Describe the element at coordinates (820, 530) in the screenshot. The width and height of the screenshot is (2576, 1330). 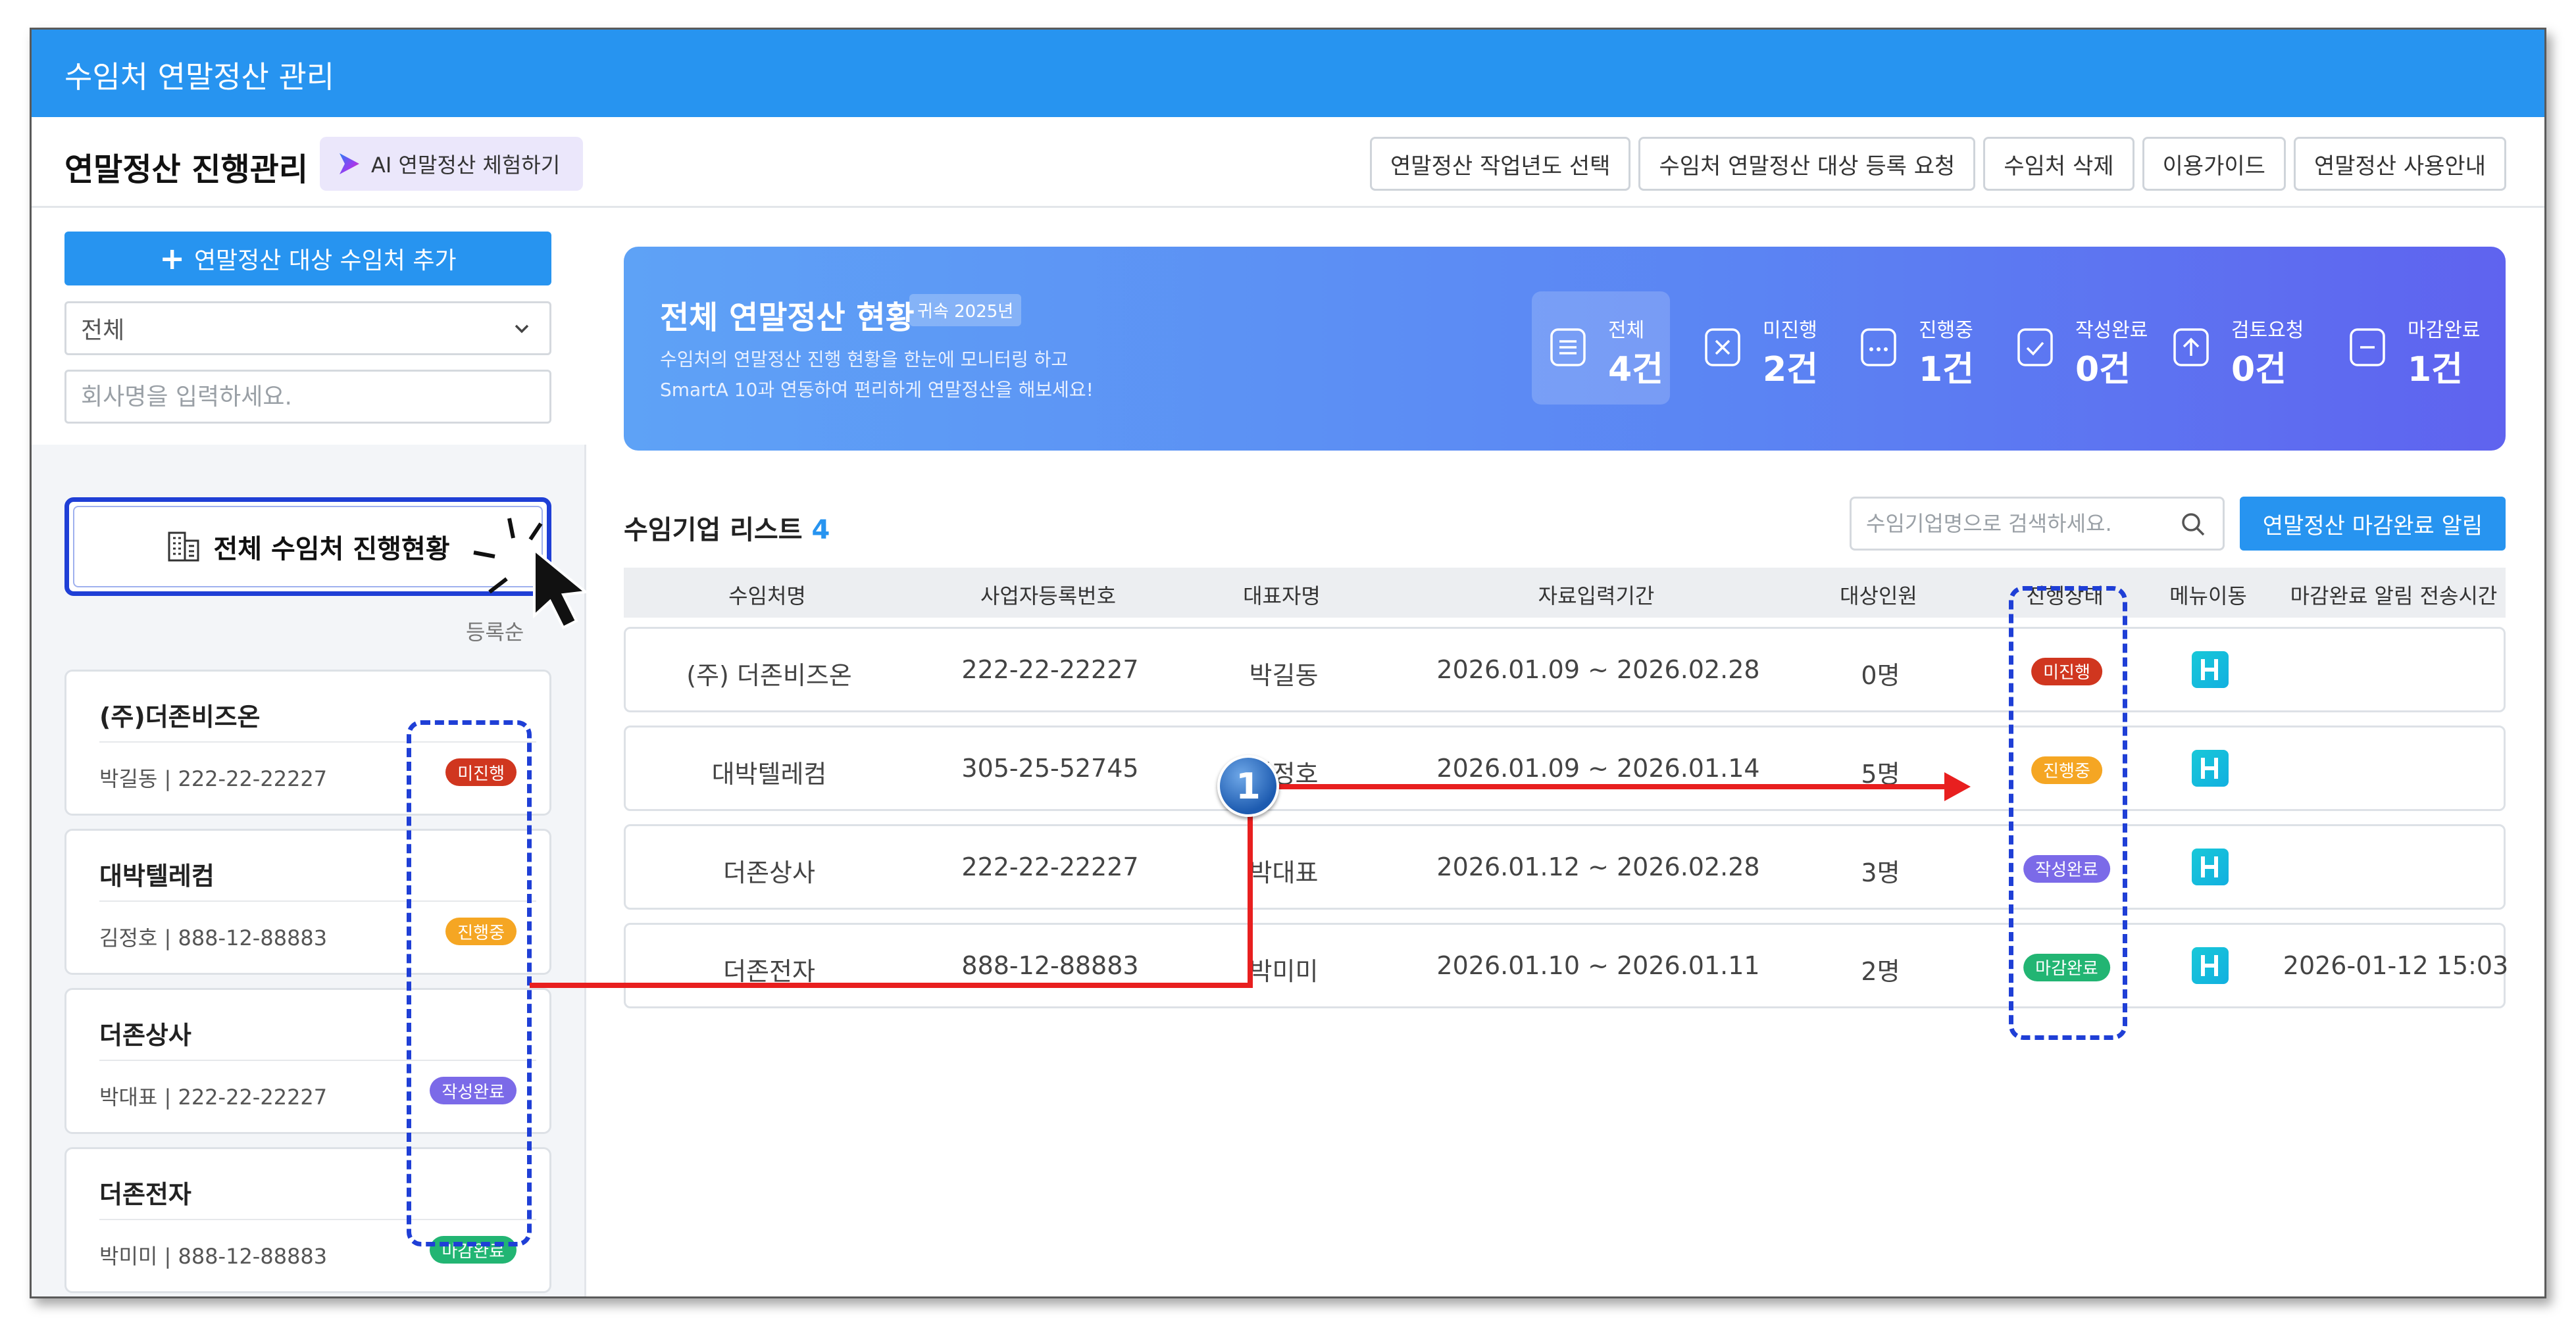
I see `client-list-count: 4` at that location.